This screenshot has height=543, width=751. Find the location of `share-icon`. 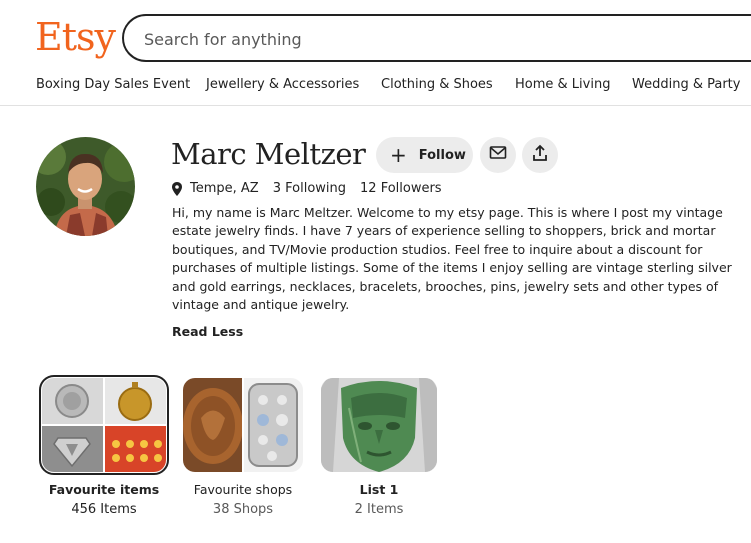

share-icon is located at coordinates (540, 155).